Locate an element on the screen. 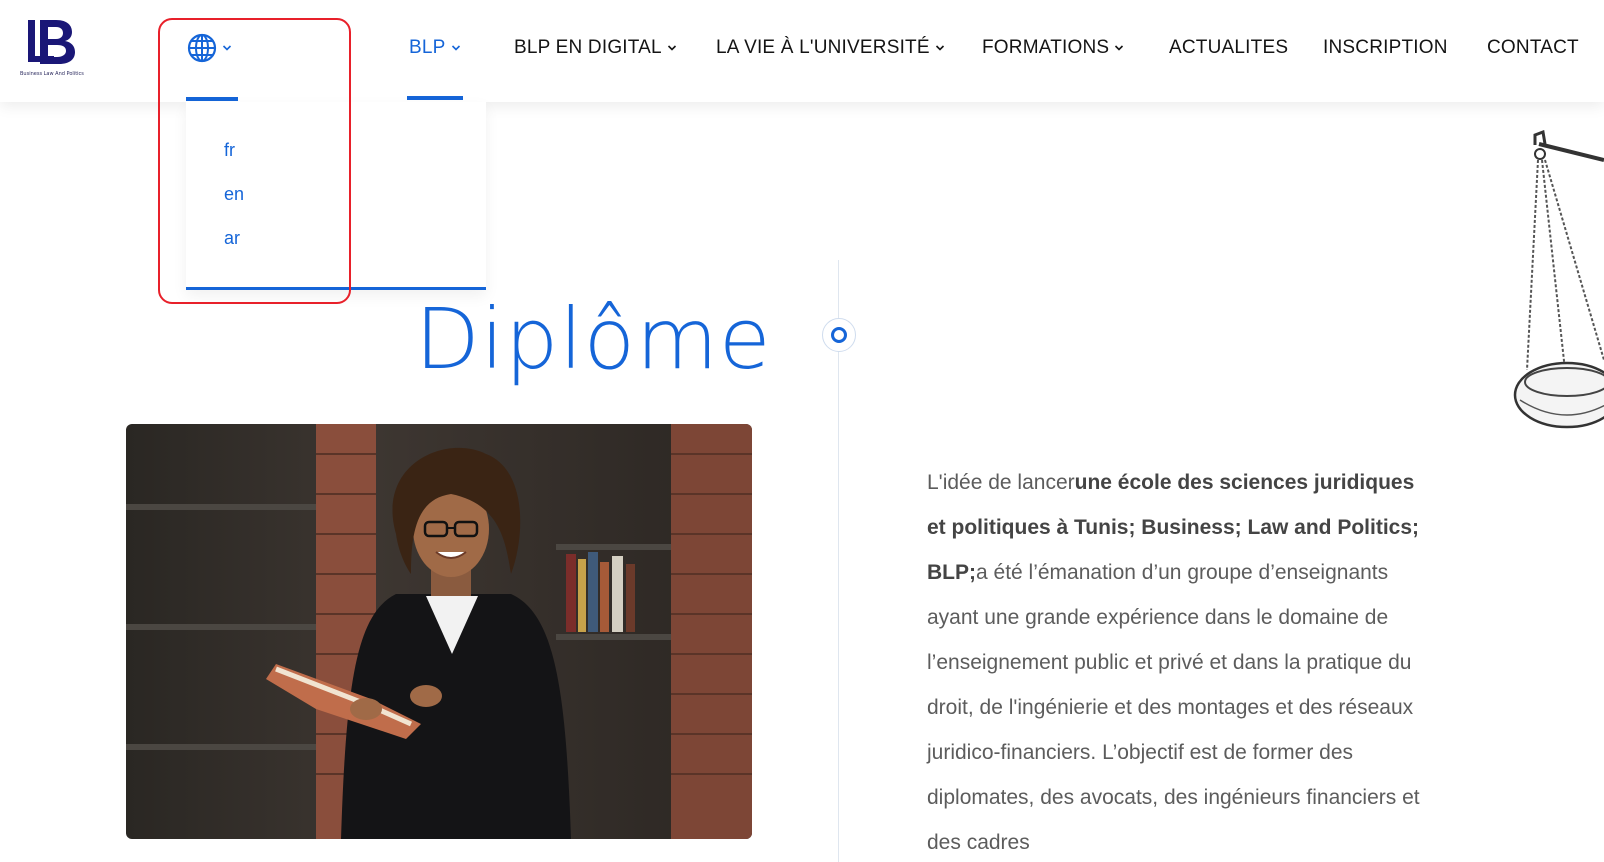  justice-scale-icon is located at coordinates (1554, 294).